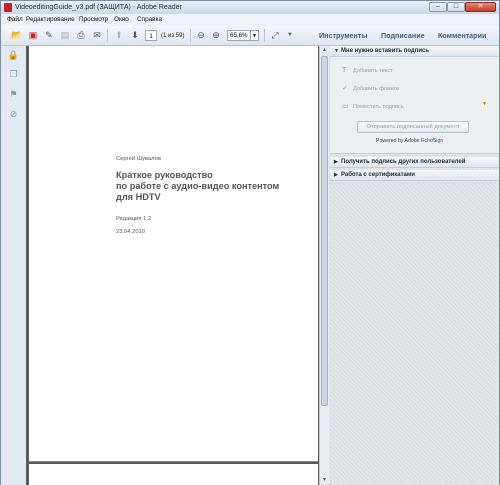 The width and height of the screenshot is (500, 485). I want to click on zoom-dropdown-icon: ▼, so click(255, 35).